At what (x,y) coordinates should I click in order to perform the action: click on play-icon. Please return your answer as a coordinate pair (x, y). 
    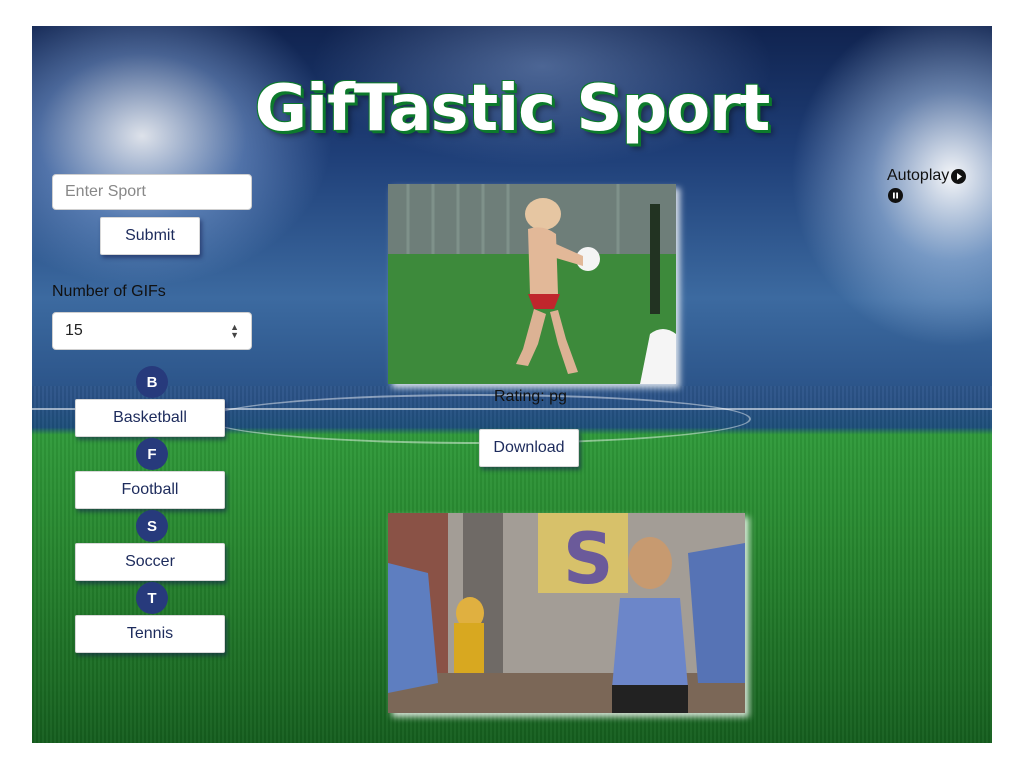
    Looking at the image, I should click on (959, 176).